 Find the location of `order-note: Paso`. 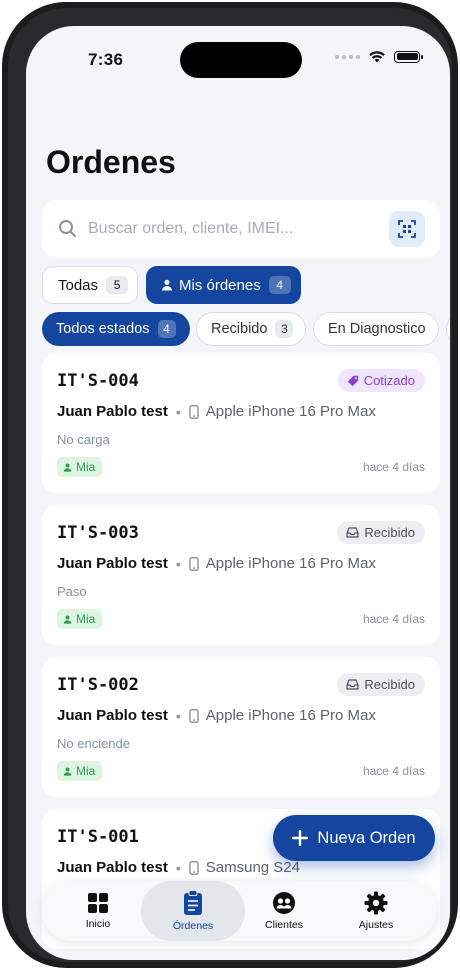

order-note: Paso is located at coordinates (72, 591).